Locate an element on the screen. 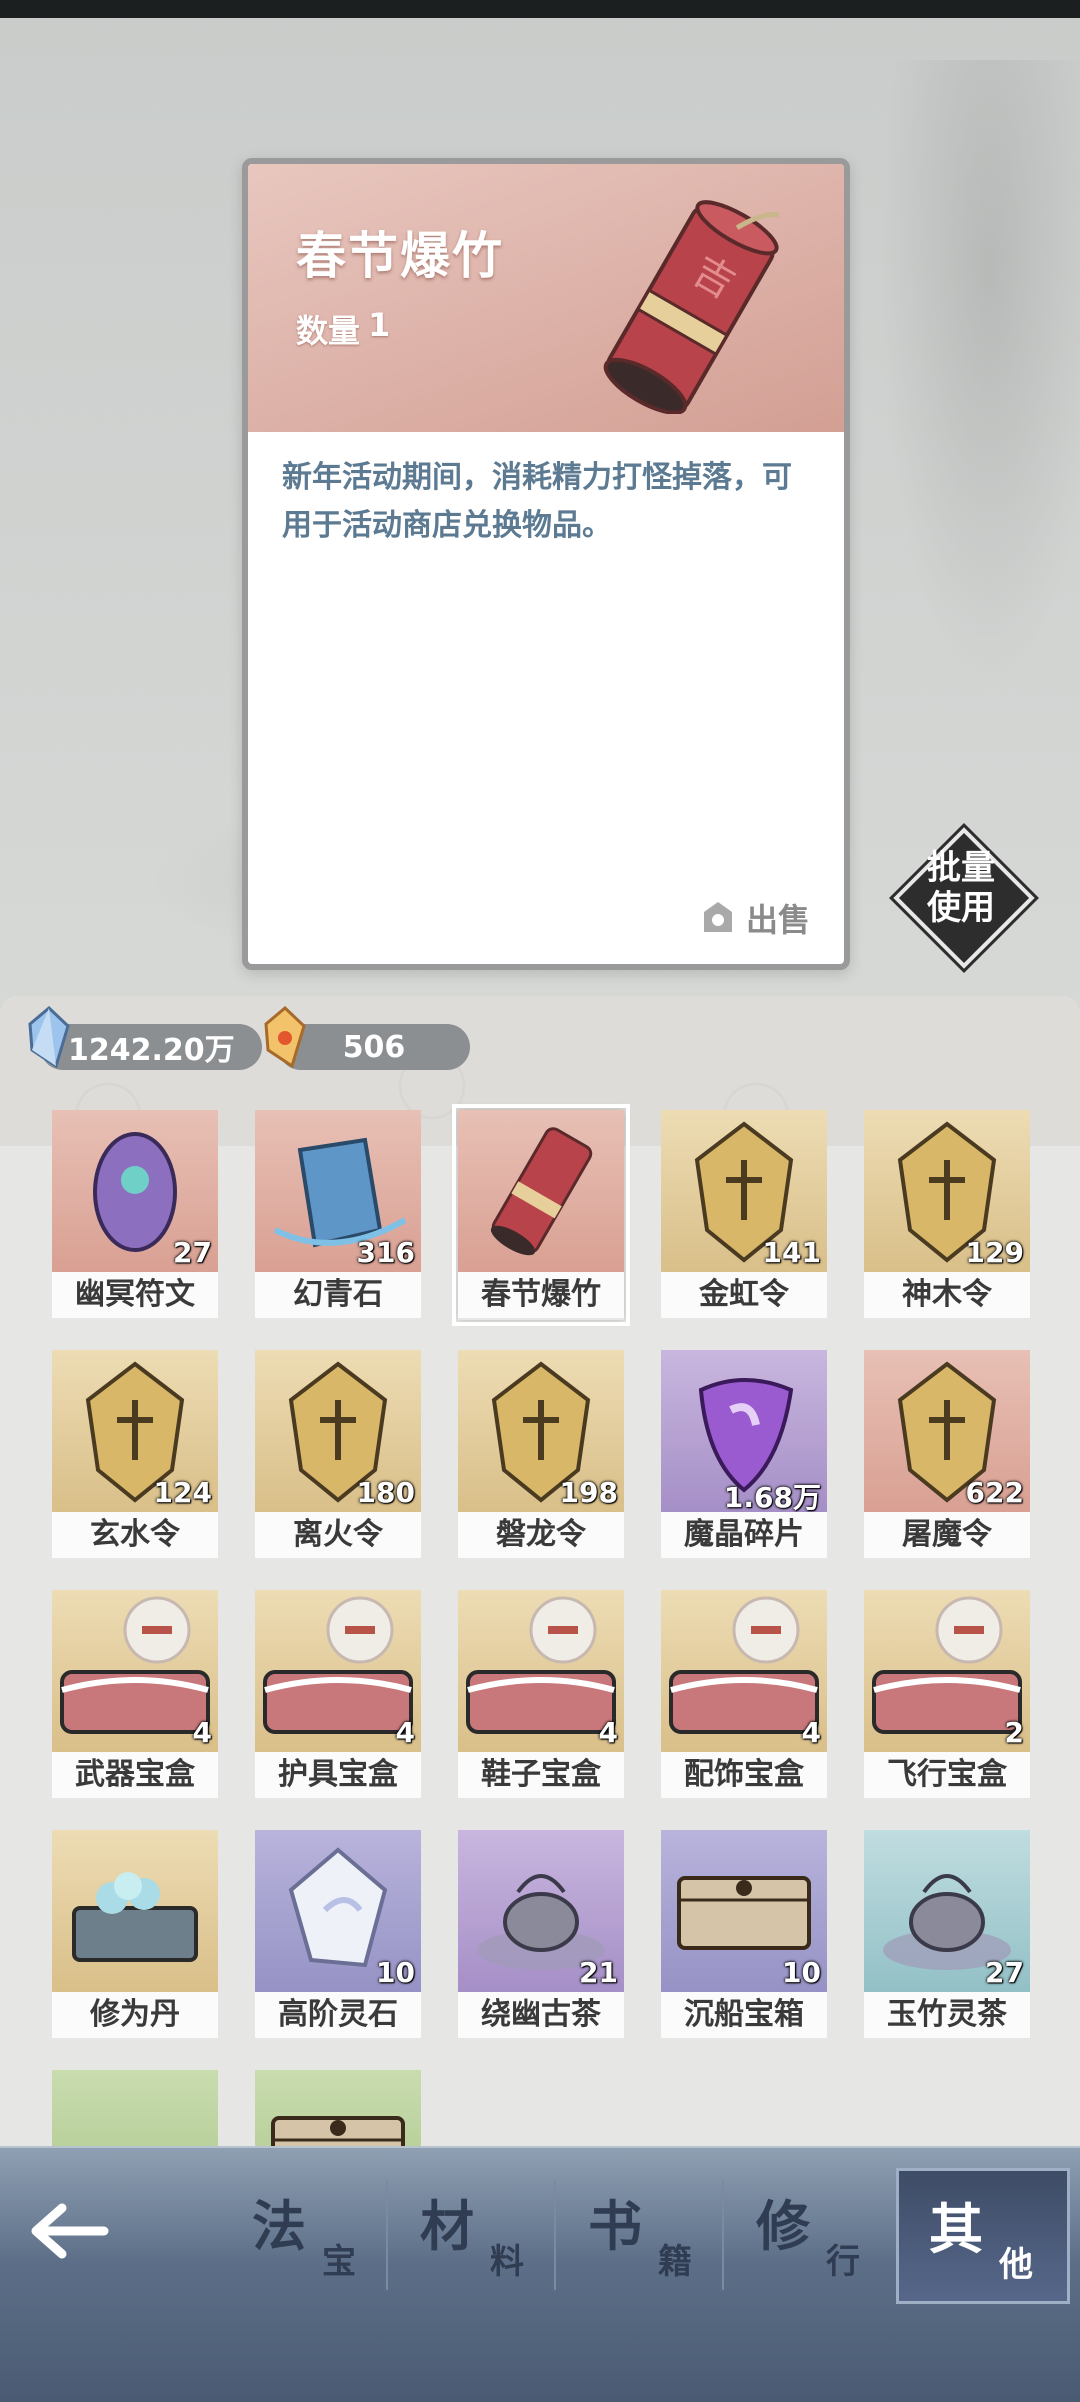 This screenshot has width=1080, height=2402. item-count: 198 is located at coordinates (588, 1492).